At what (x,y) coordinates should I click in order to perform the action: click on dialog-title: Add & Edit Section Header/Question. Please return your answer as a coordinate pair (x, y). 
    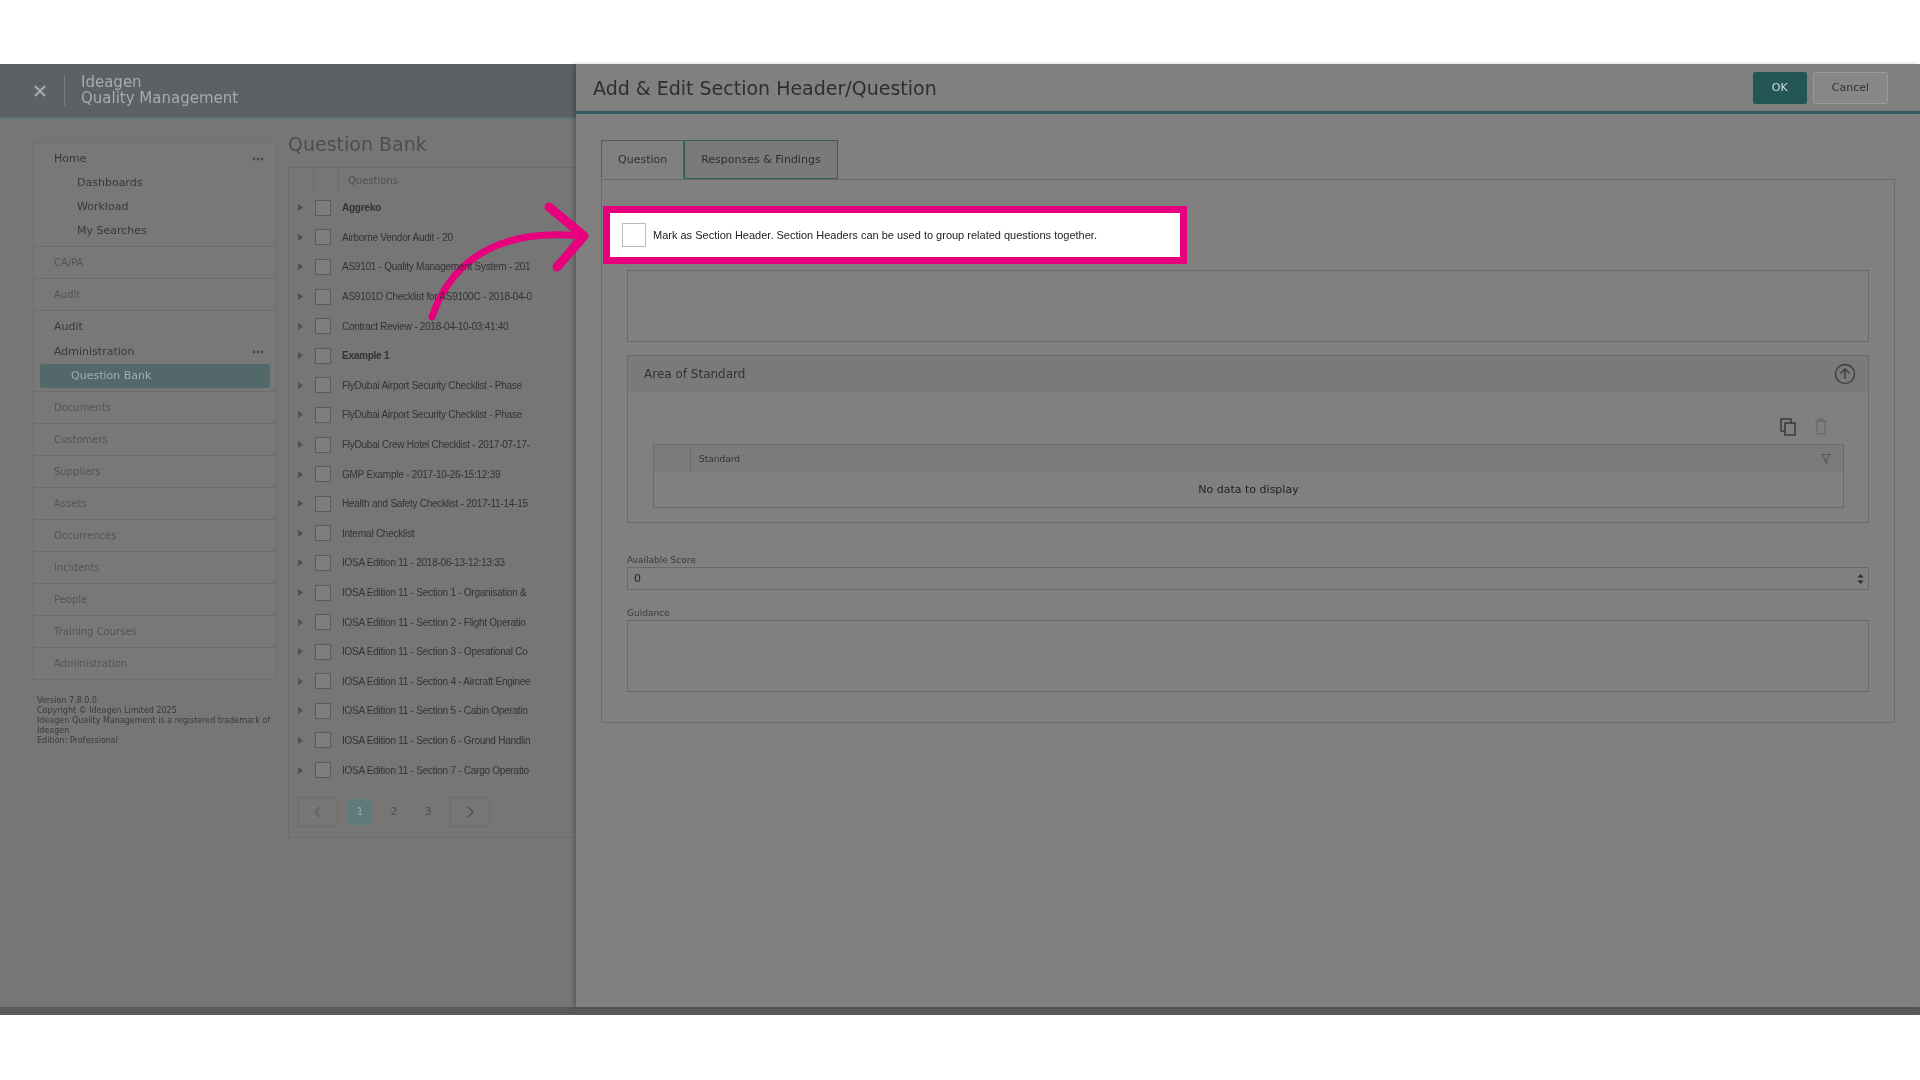
    Looking at the image, I should click on (765, 87).